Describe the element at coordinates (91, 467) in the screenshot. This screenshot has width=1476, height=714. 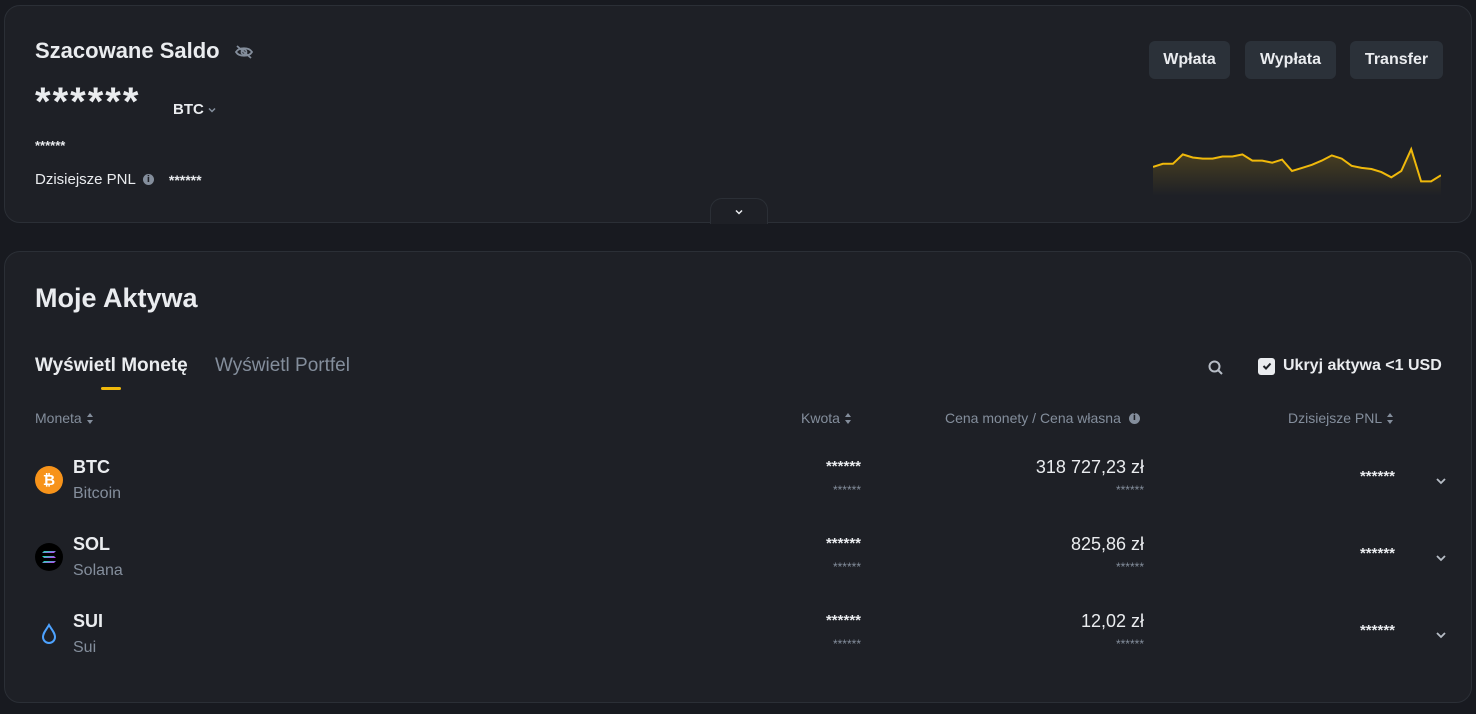
I see `coin-symbol: BTC` at that location.